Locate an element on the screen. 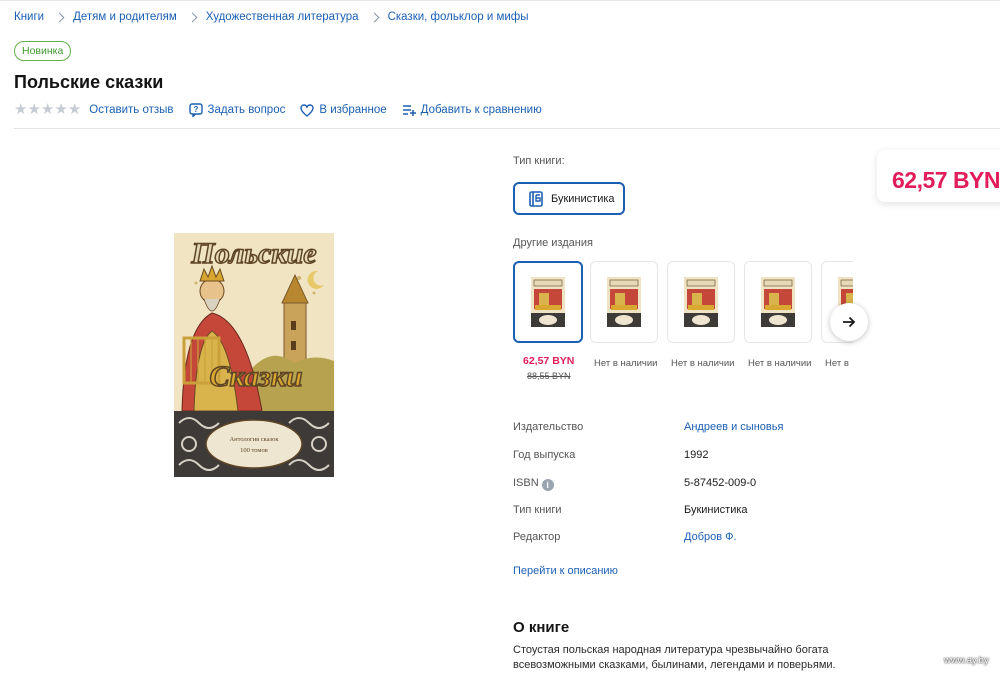  property-key: ISBN is located at coordinates (526, 483).